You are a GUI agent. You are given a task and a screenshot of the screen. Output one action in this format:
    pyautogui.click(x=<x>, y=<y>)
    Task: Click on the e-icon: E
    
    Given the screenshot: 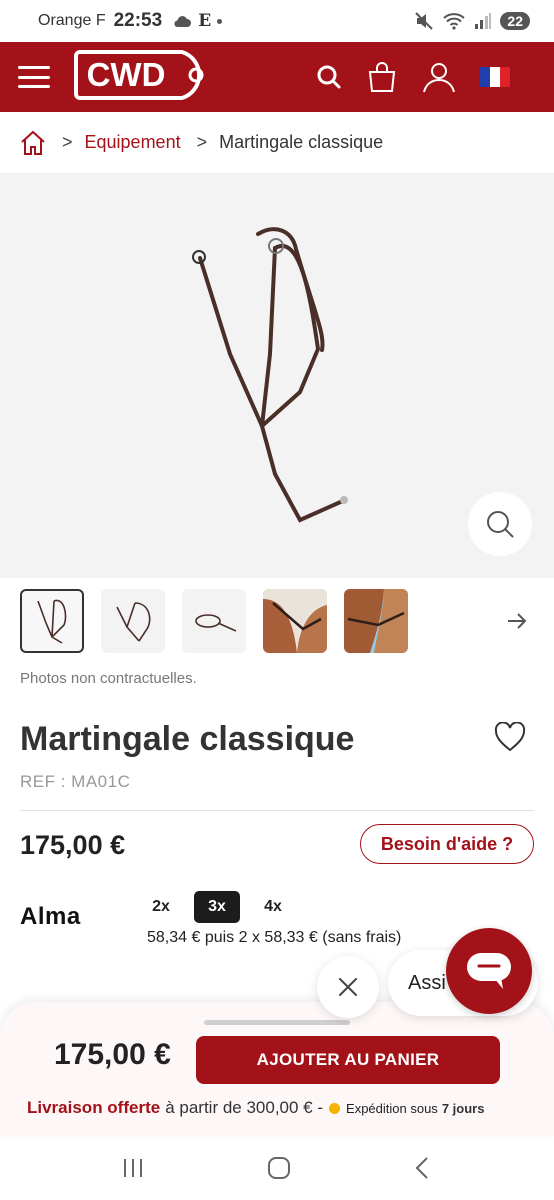 What is the action you would take?
    pyautogui.click(x=205, y=21)
    